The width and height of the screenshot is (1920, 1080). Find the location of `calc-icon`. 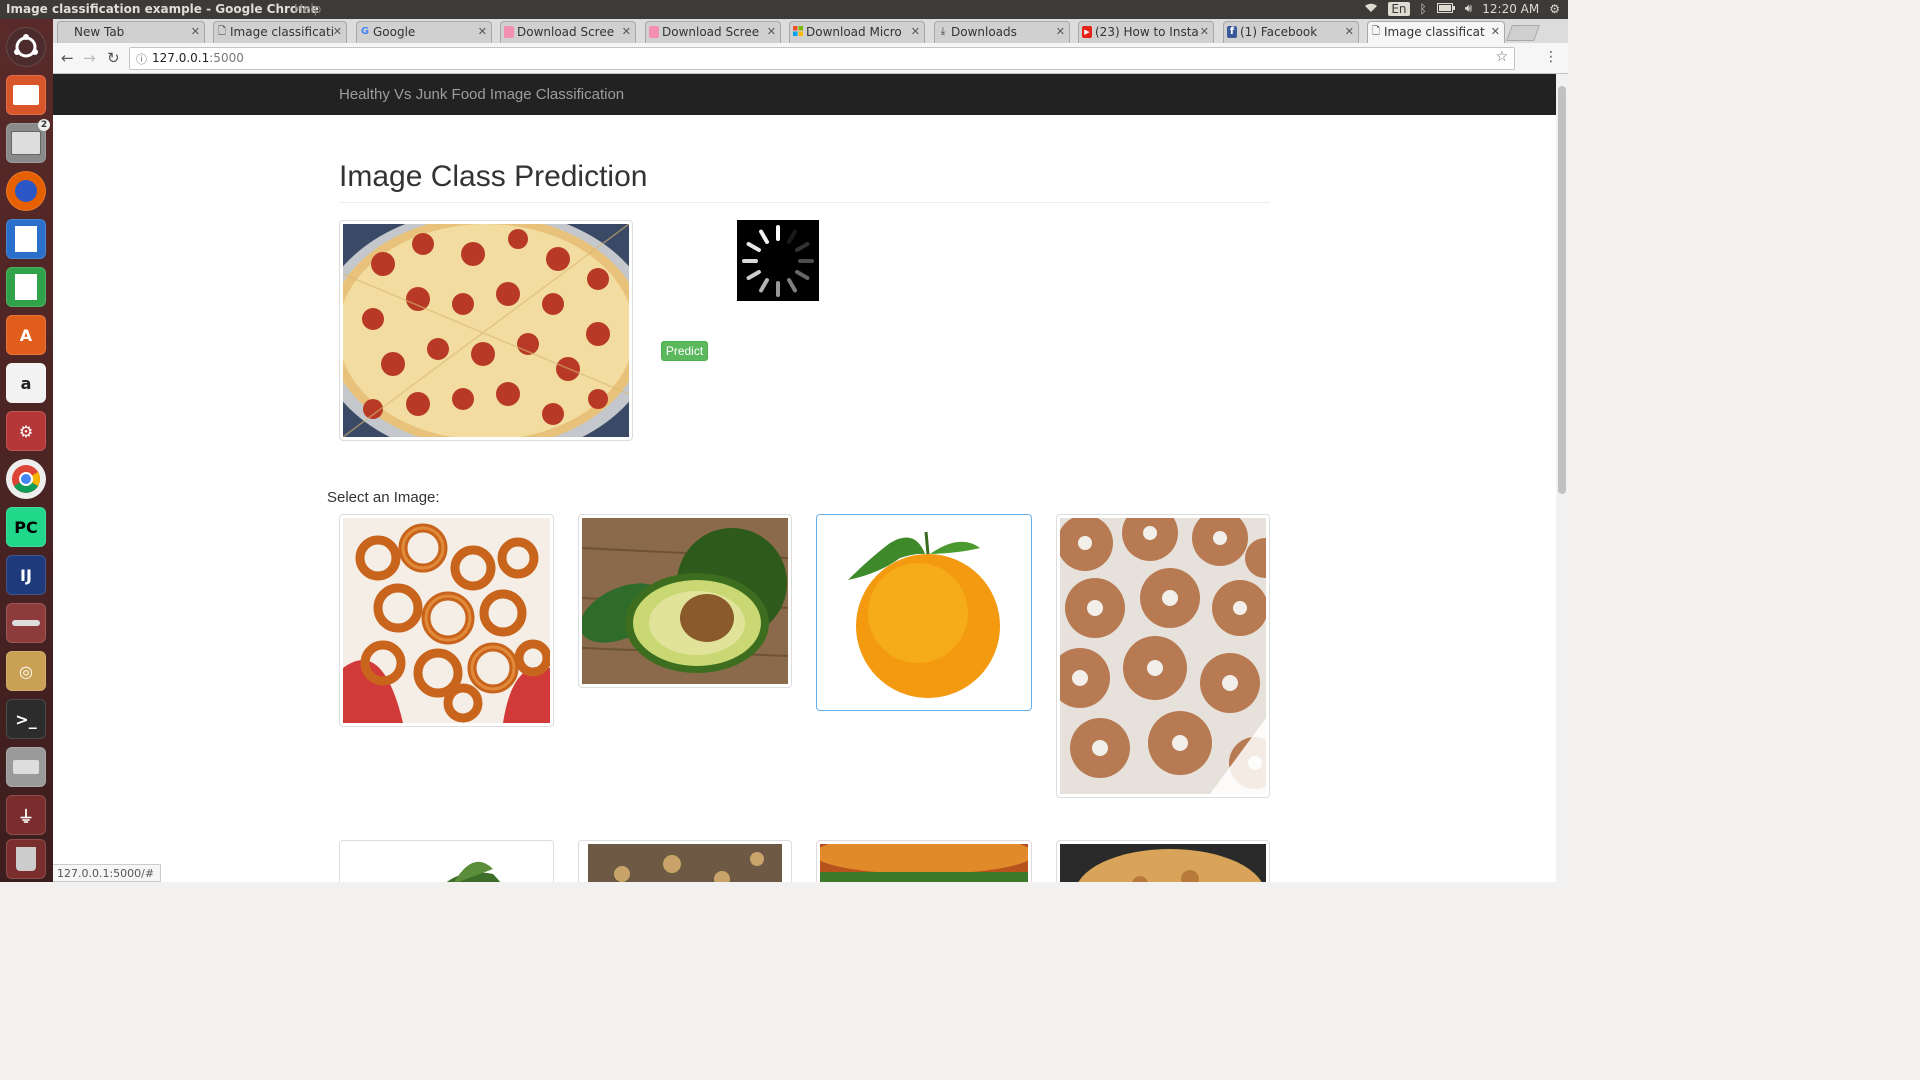

calc-icon is located at coordinates (26, 287).